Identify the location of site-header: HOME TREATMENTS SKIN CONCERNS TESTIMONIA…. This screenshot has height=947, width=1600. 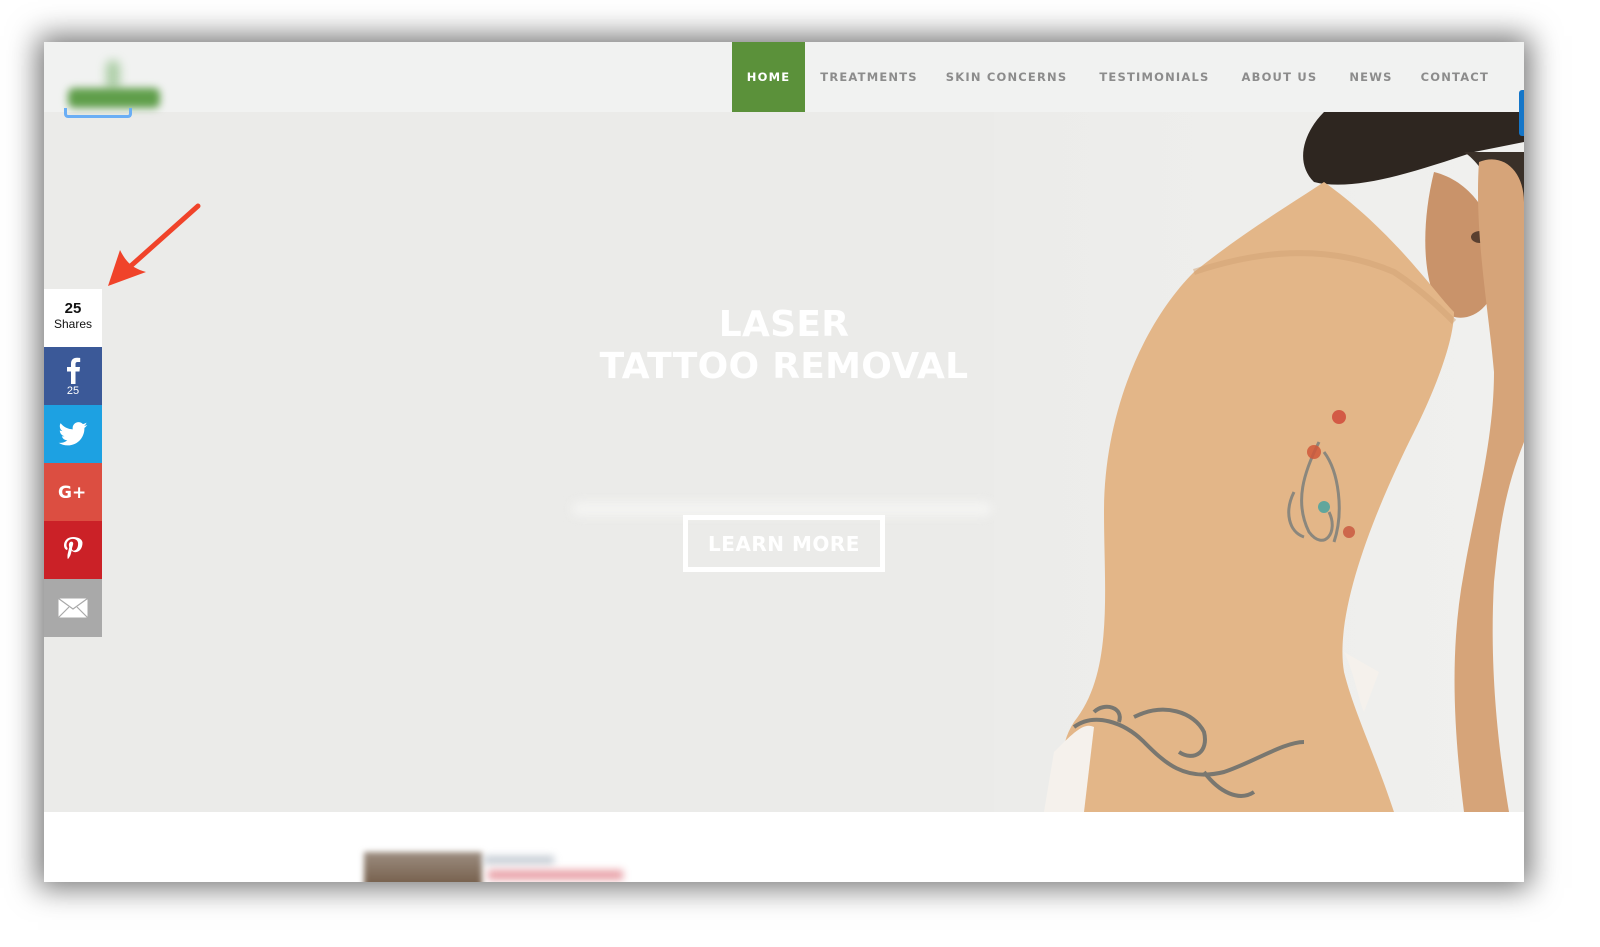
(784, 80).